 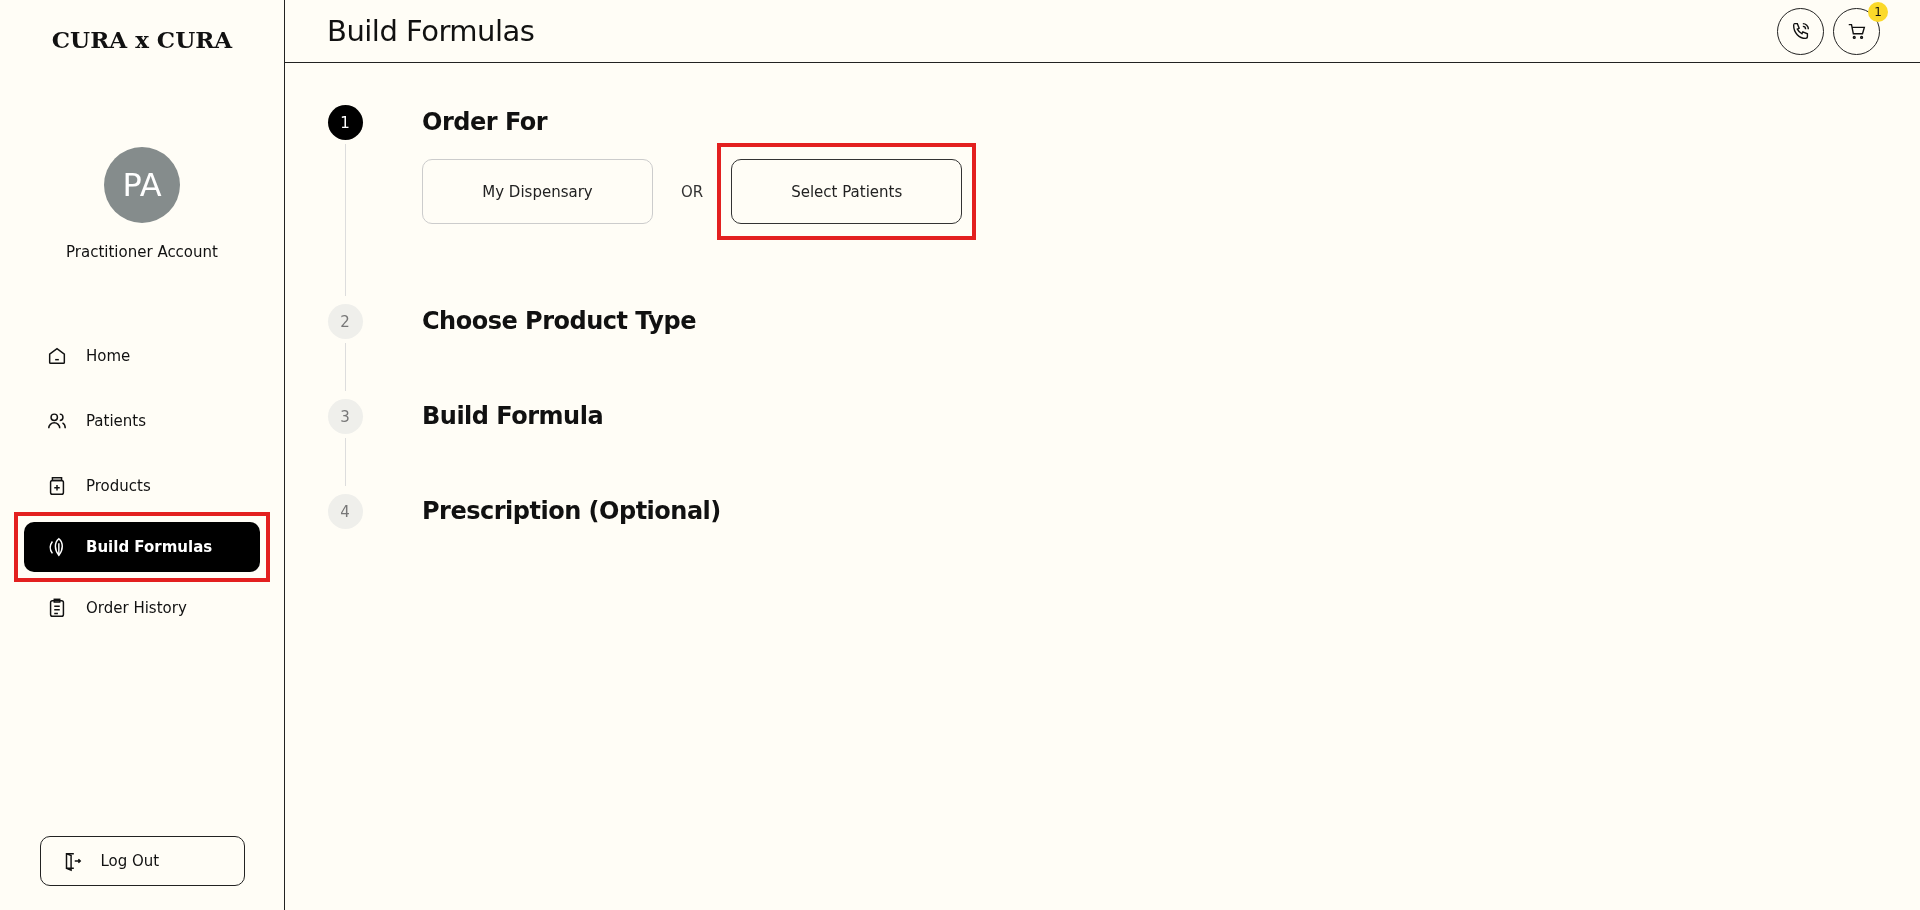 I want to click on sidebar-item: Home, so click(x=142, y=356).